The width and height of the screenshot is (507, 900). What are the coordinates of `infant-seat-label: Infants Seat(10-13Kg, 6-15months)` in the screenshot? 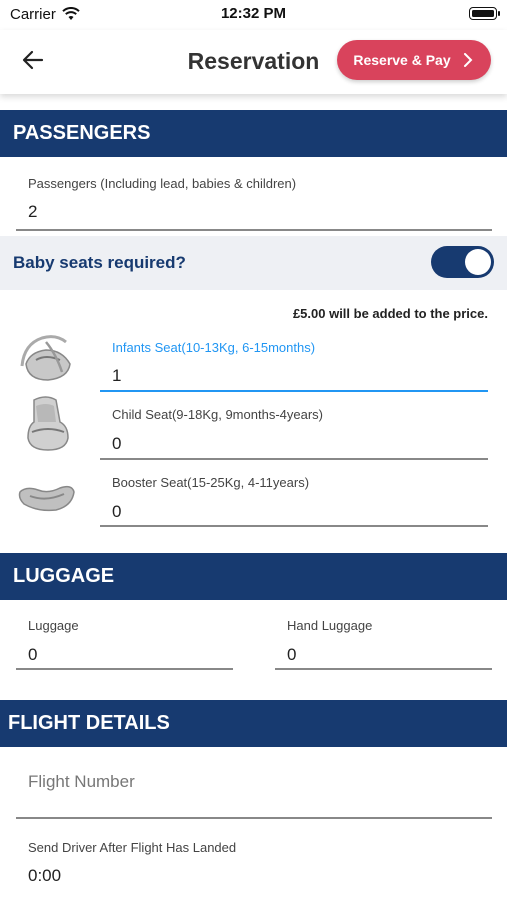 It's located at (214, 347).